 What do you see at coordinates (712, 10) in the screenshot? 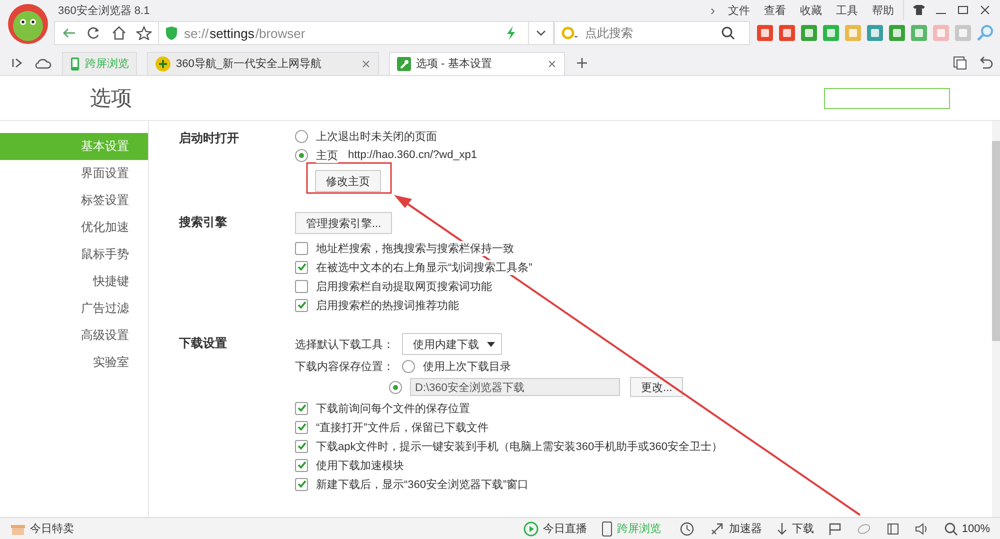
I see `chevron-icon: ›` at bounding box center [712, 10].